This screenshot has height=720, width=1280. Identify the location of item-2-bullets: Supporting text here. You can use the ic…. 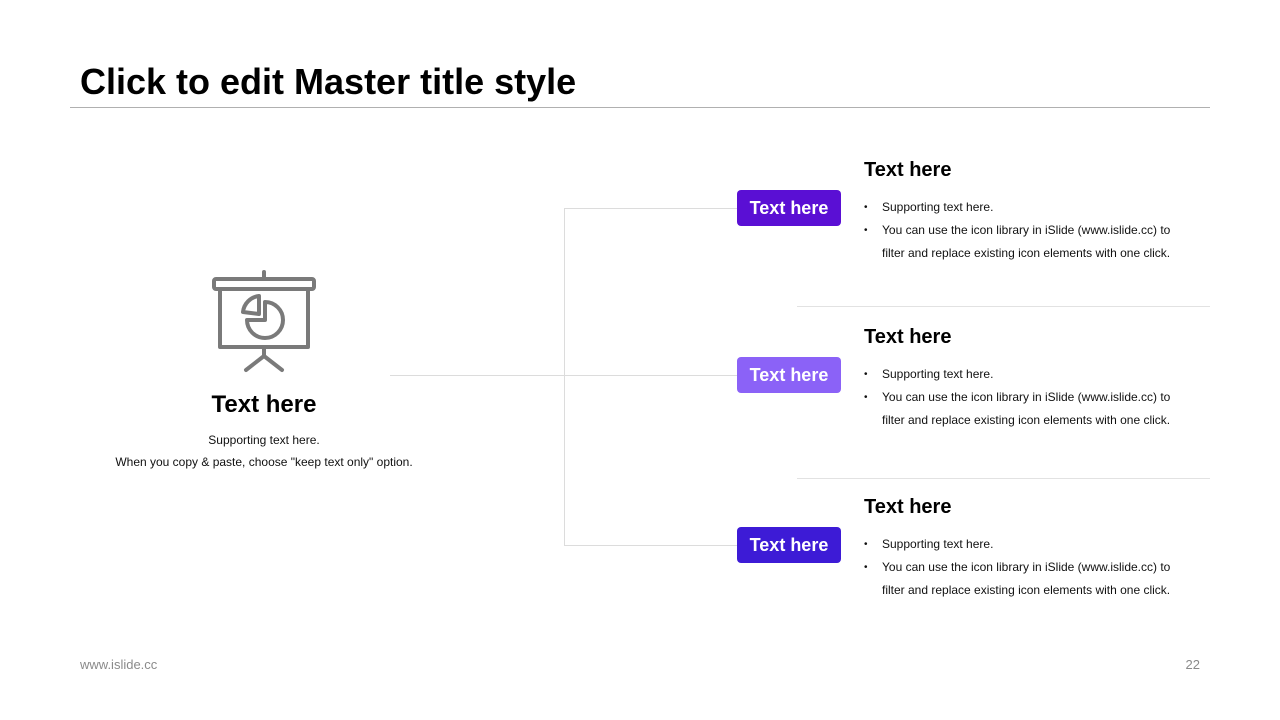
(1029, 397).